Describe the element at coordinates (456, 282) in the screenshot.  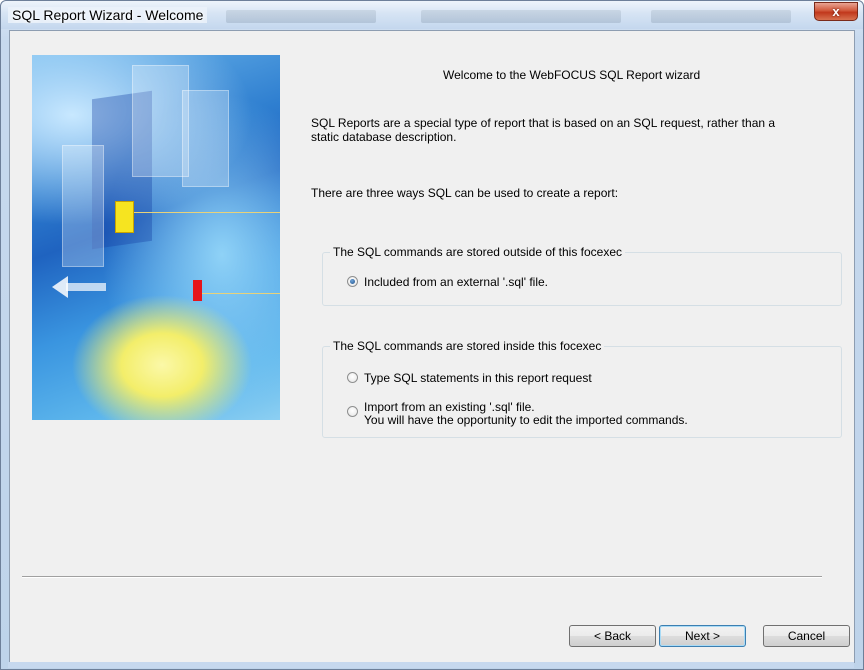
I see `radio-external-sql-label: Included from an external '.sql' file.` at that location.